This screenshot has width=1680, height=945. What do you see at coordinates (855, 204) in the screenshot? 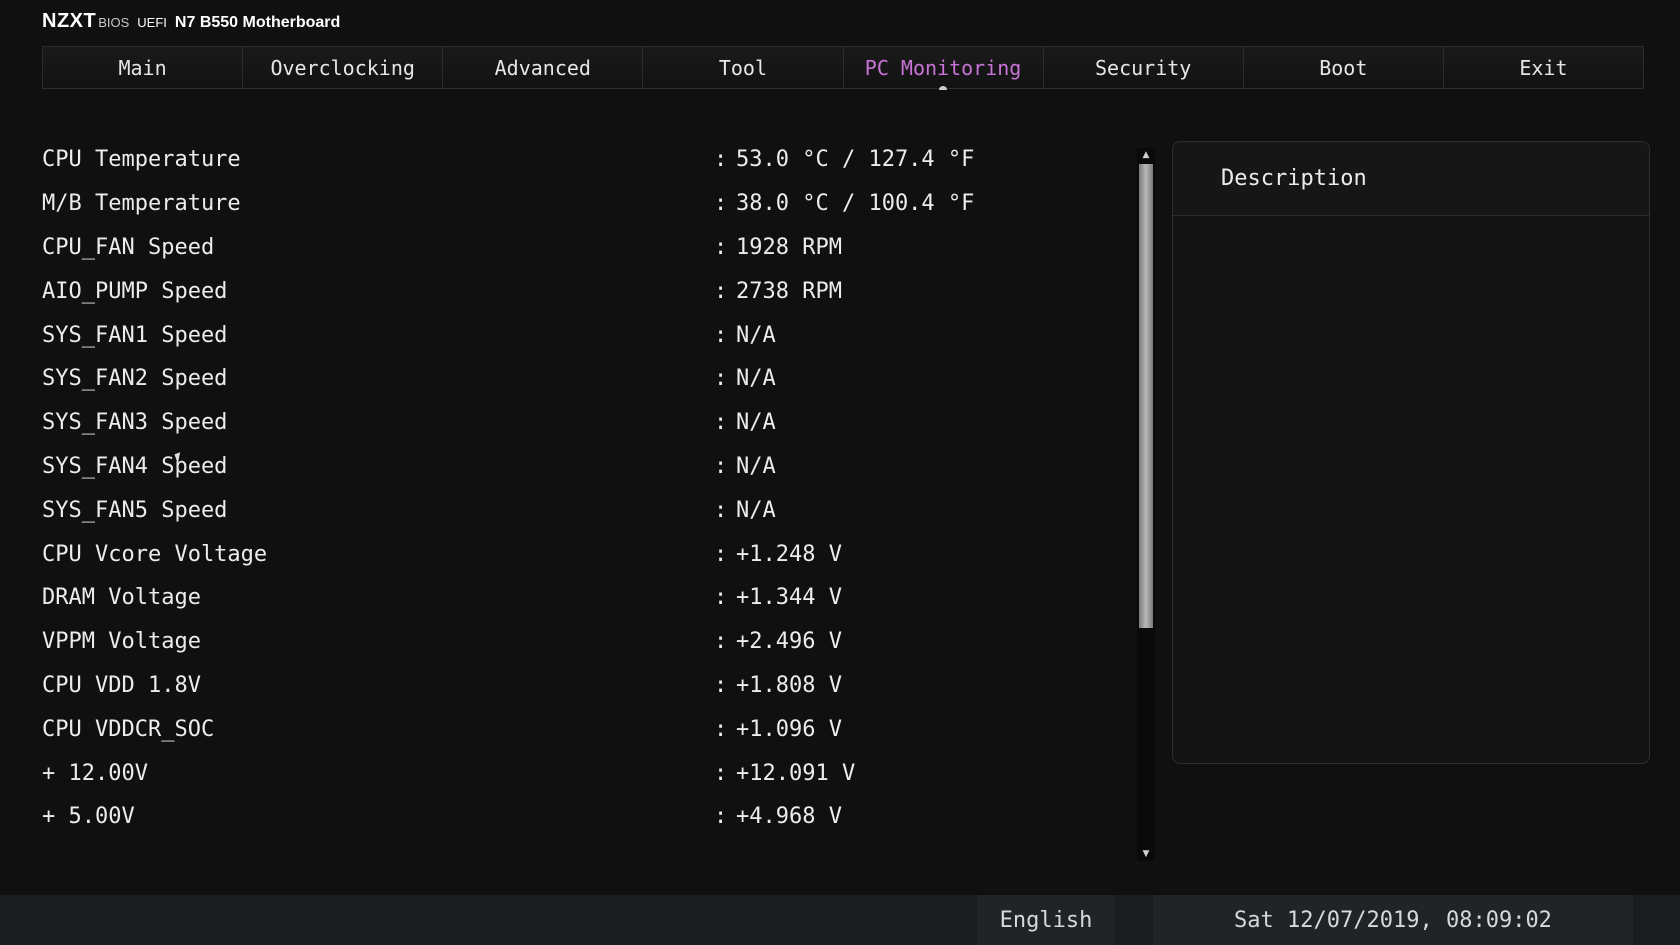
I see `item-value: 38.0 °C / 100.4 °F` at bounding box center [855, 204].